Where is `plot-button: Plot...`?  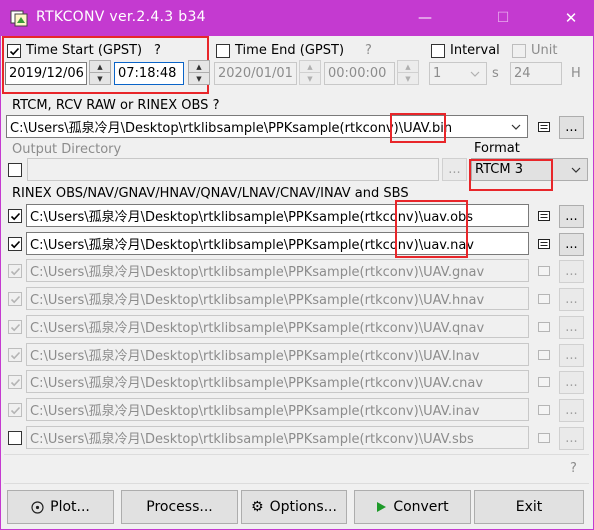
plot-button: Plot... is located at coordinates (60, 507).